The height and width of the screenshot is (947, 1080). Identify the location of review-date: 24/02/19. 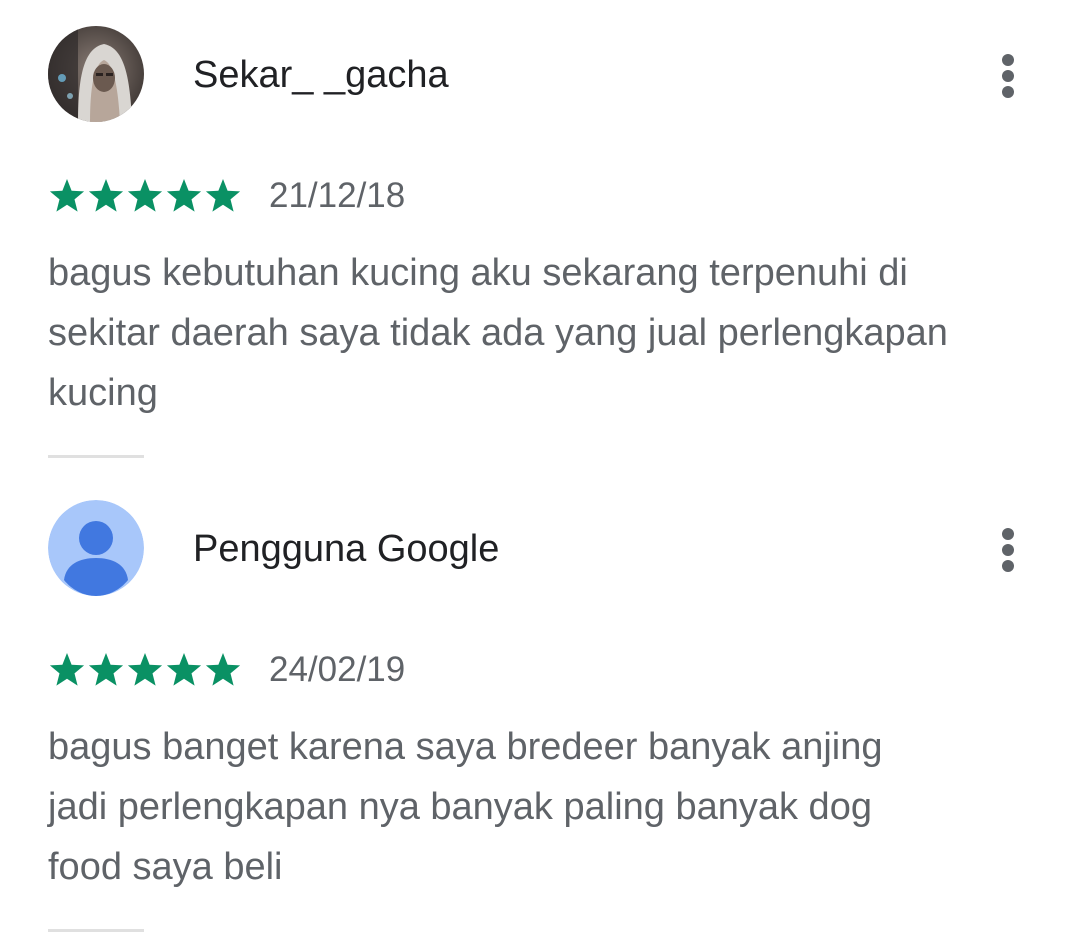
(337, 669).